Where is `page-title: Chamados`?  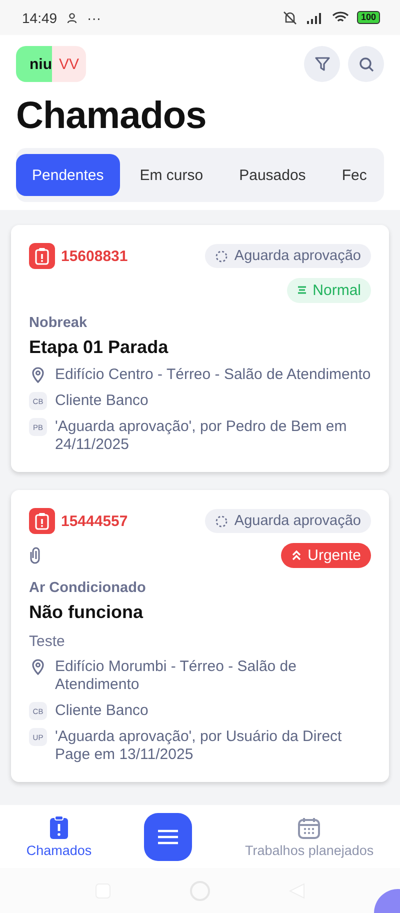
page-title: Chamados is located at coordinates (112, 116).